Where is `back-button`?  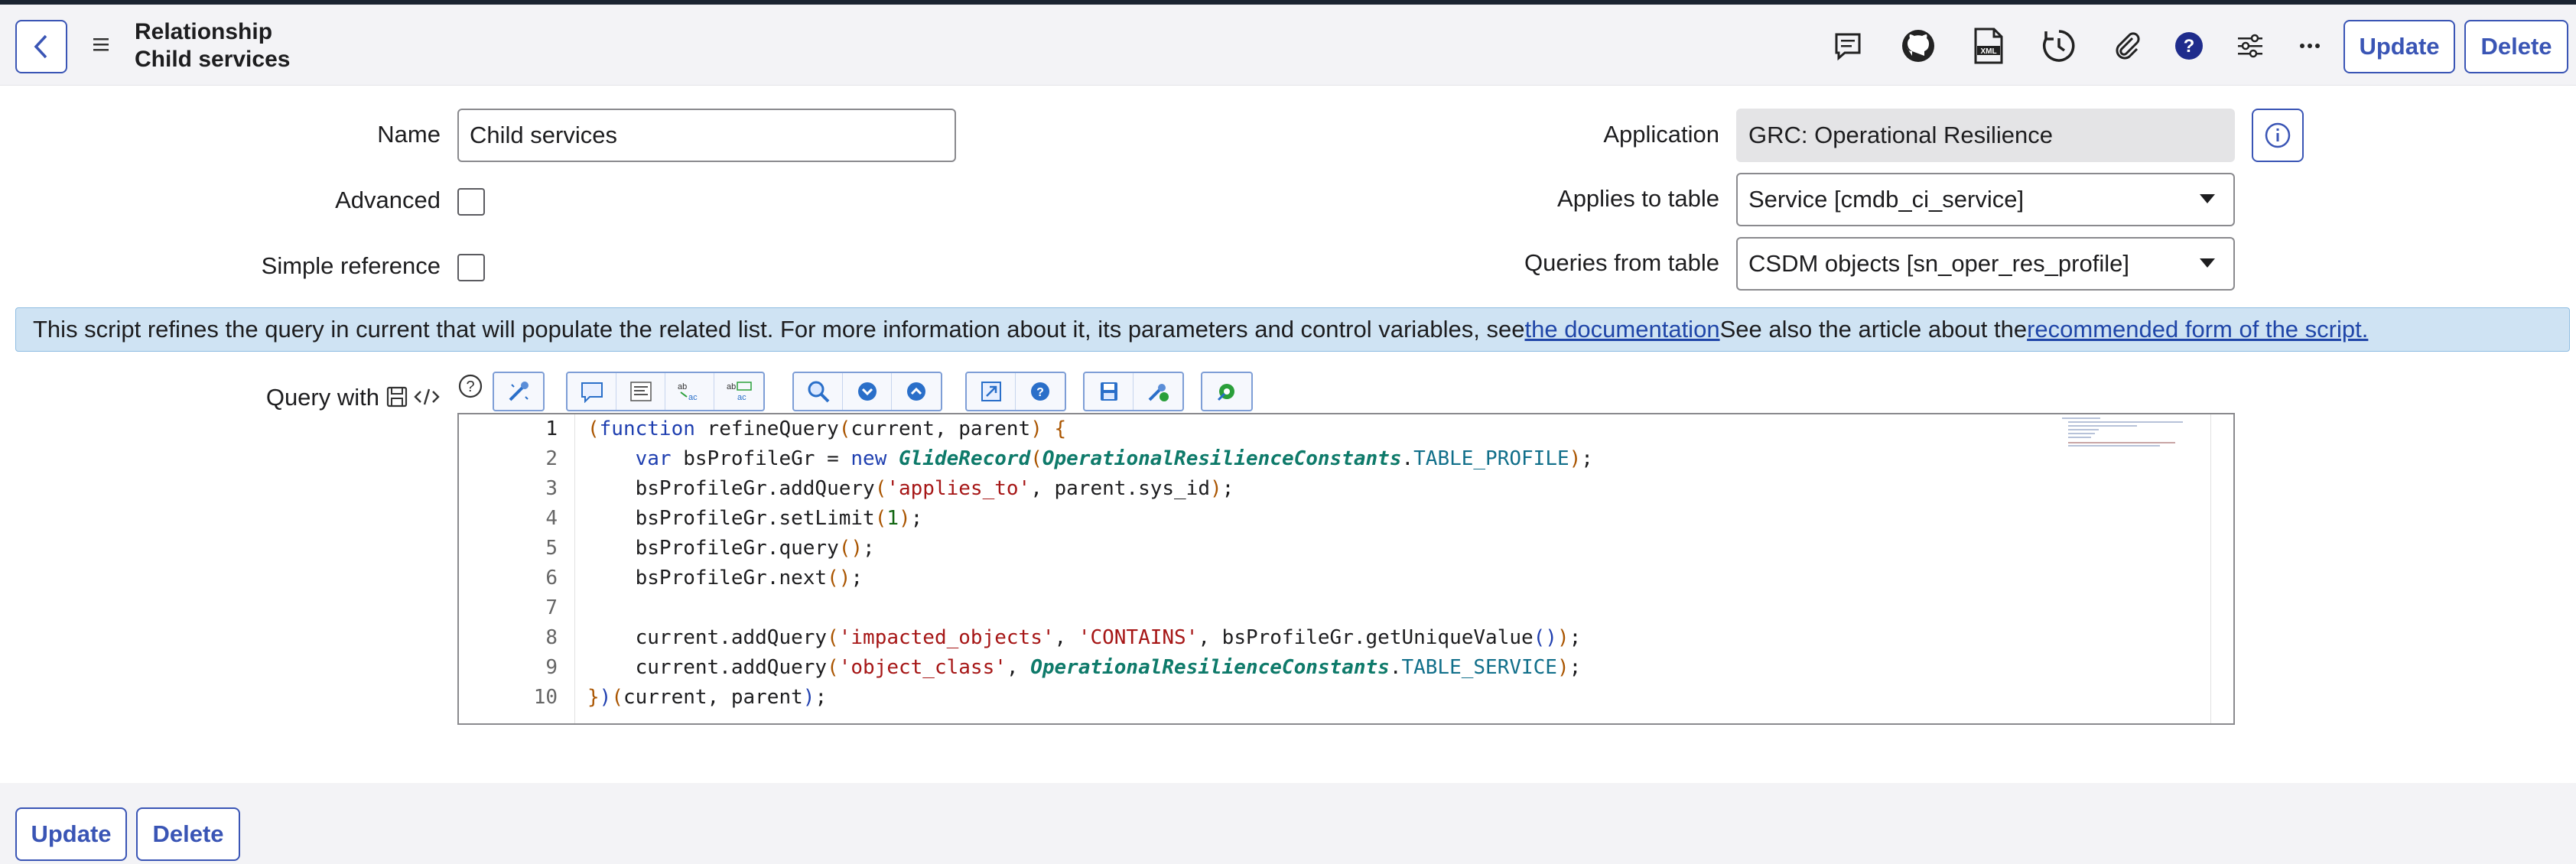
back-button is located at coordinates (41, 47).